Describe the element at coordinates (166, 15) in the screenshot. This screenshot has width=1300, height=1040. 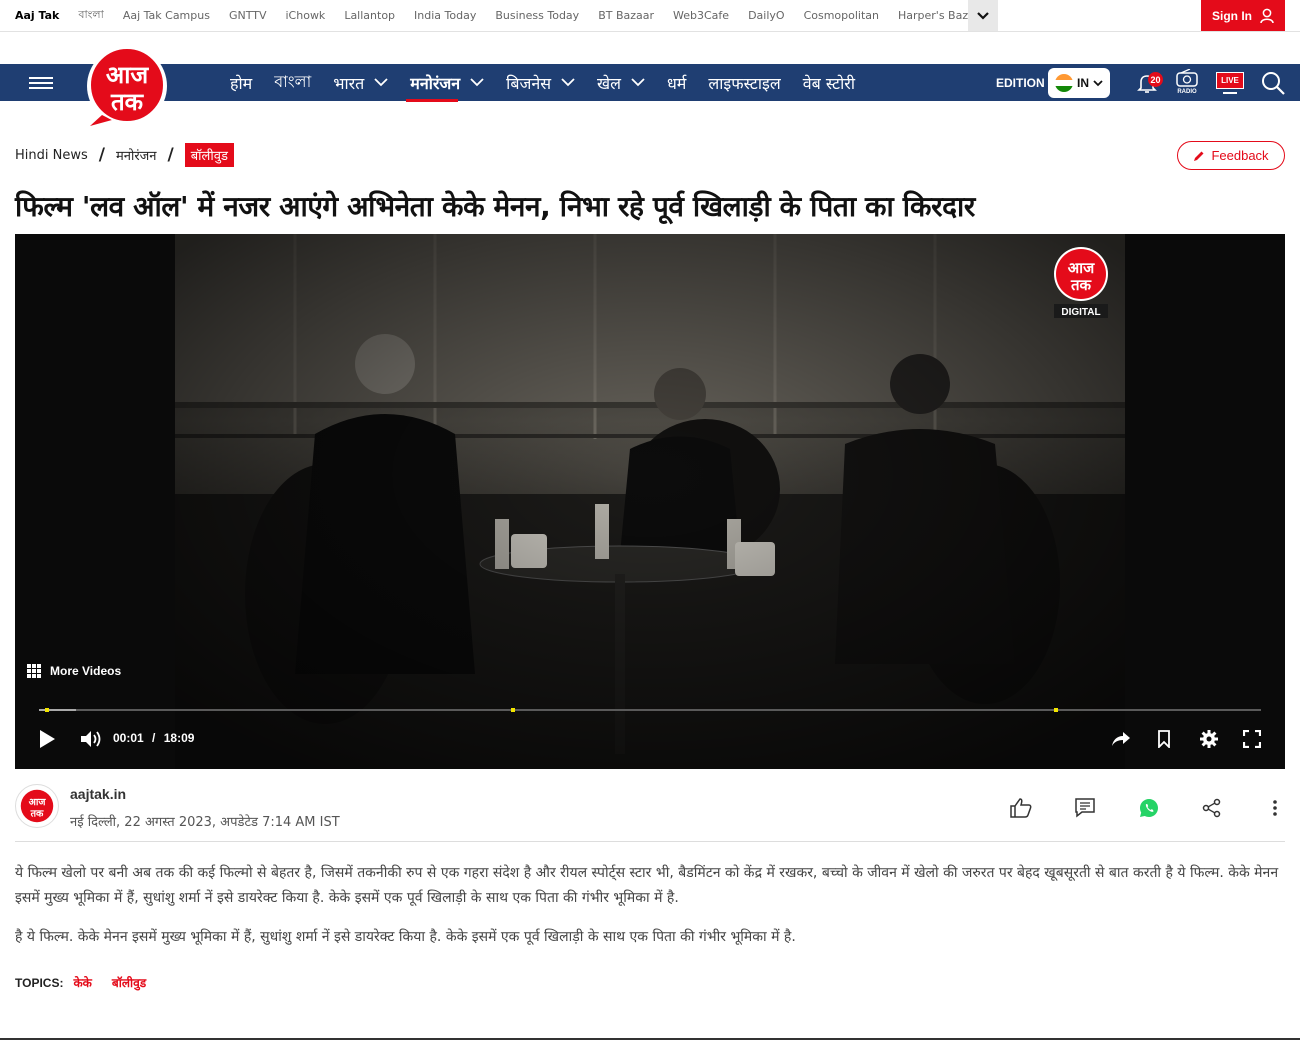
I see `network-link-campus: Aaj Tak Campus` at that location.